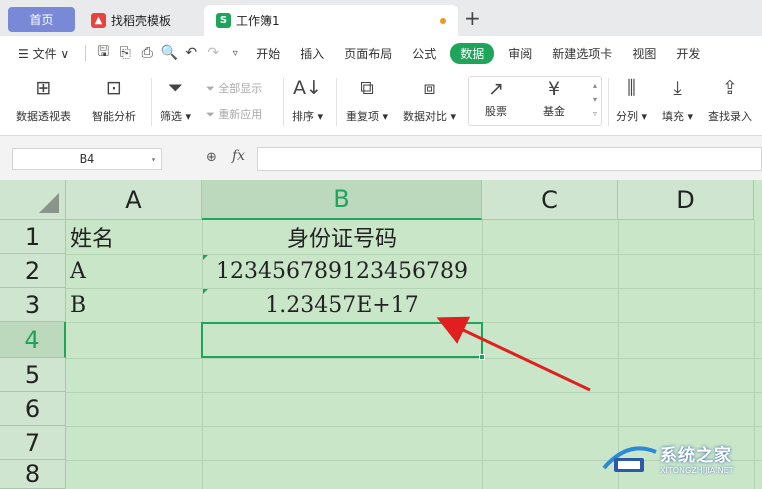 This screenshot has width=762, height=489. What do you see at coordinates (213, 53) in the screenshot?
I see `redo-icon: ↷` at bounding box center [213, 53].